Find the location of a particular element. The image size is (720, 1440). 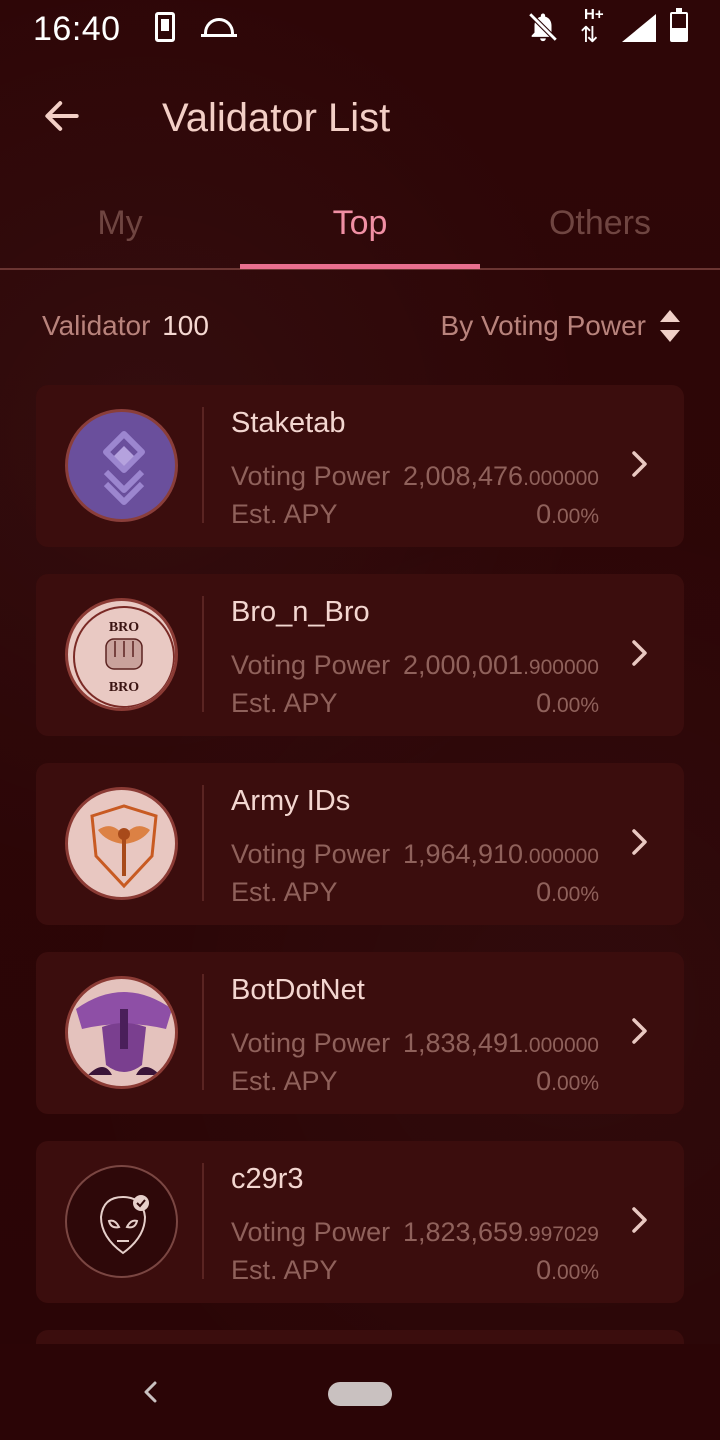

voting-power-row: Voting Power 1,823,659.997029 is located at coordinates (415, 1232).